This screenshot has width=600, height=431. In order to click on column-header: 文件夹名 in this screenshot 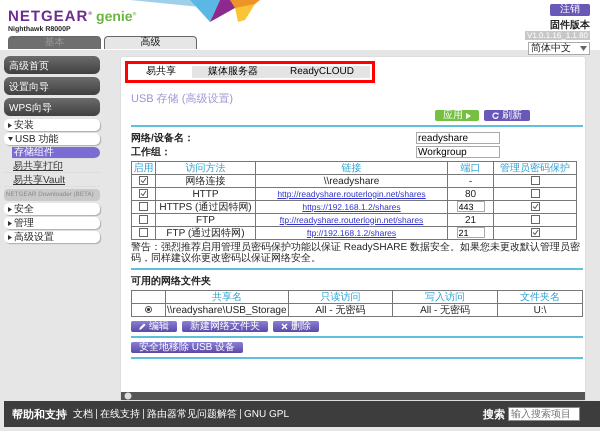, I will do `click(539, 297)`.